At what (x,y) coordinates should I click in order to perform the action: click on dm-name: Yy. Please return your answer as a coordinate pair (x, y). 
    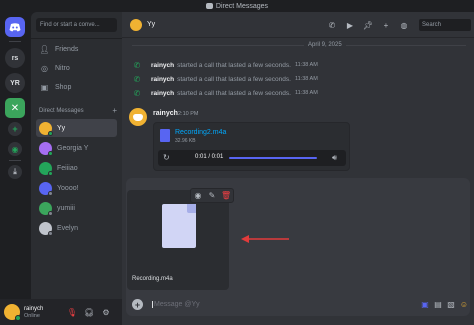
    Looking at the image, I should click on (61, 128).